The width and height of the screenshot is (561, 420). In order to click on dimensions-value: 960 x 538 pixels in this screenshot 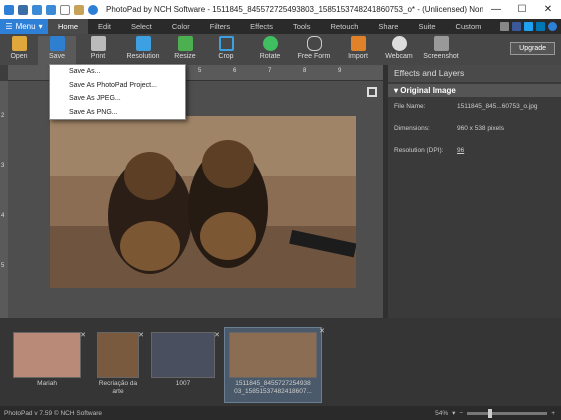, I will do `click(480, 128)`.